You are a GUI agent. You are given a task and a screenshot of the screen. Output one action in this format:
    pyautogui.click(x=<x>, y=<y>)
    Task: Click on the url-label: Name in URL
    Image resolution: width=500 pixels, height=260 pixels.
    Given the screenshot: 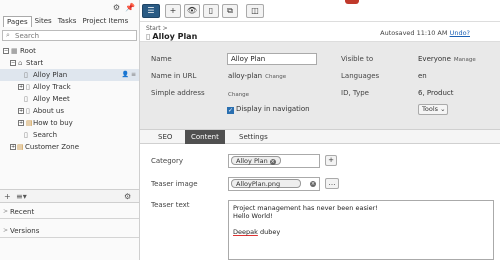 What is the action you would take?
    pyautogui.click(x=174, y=76)
    